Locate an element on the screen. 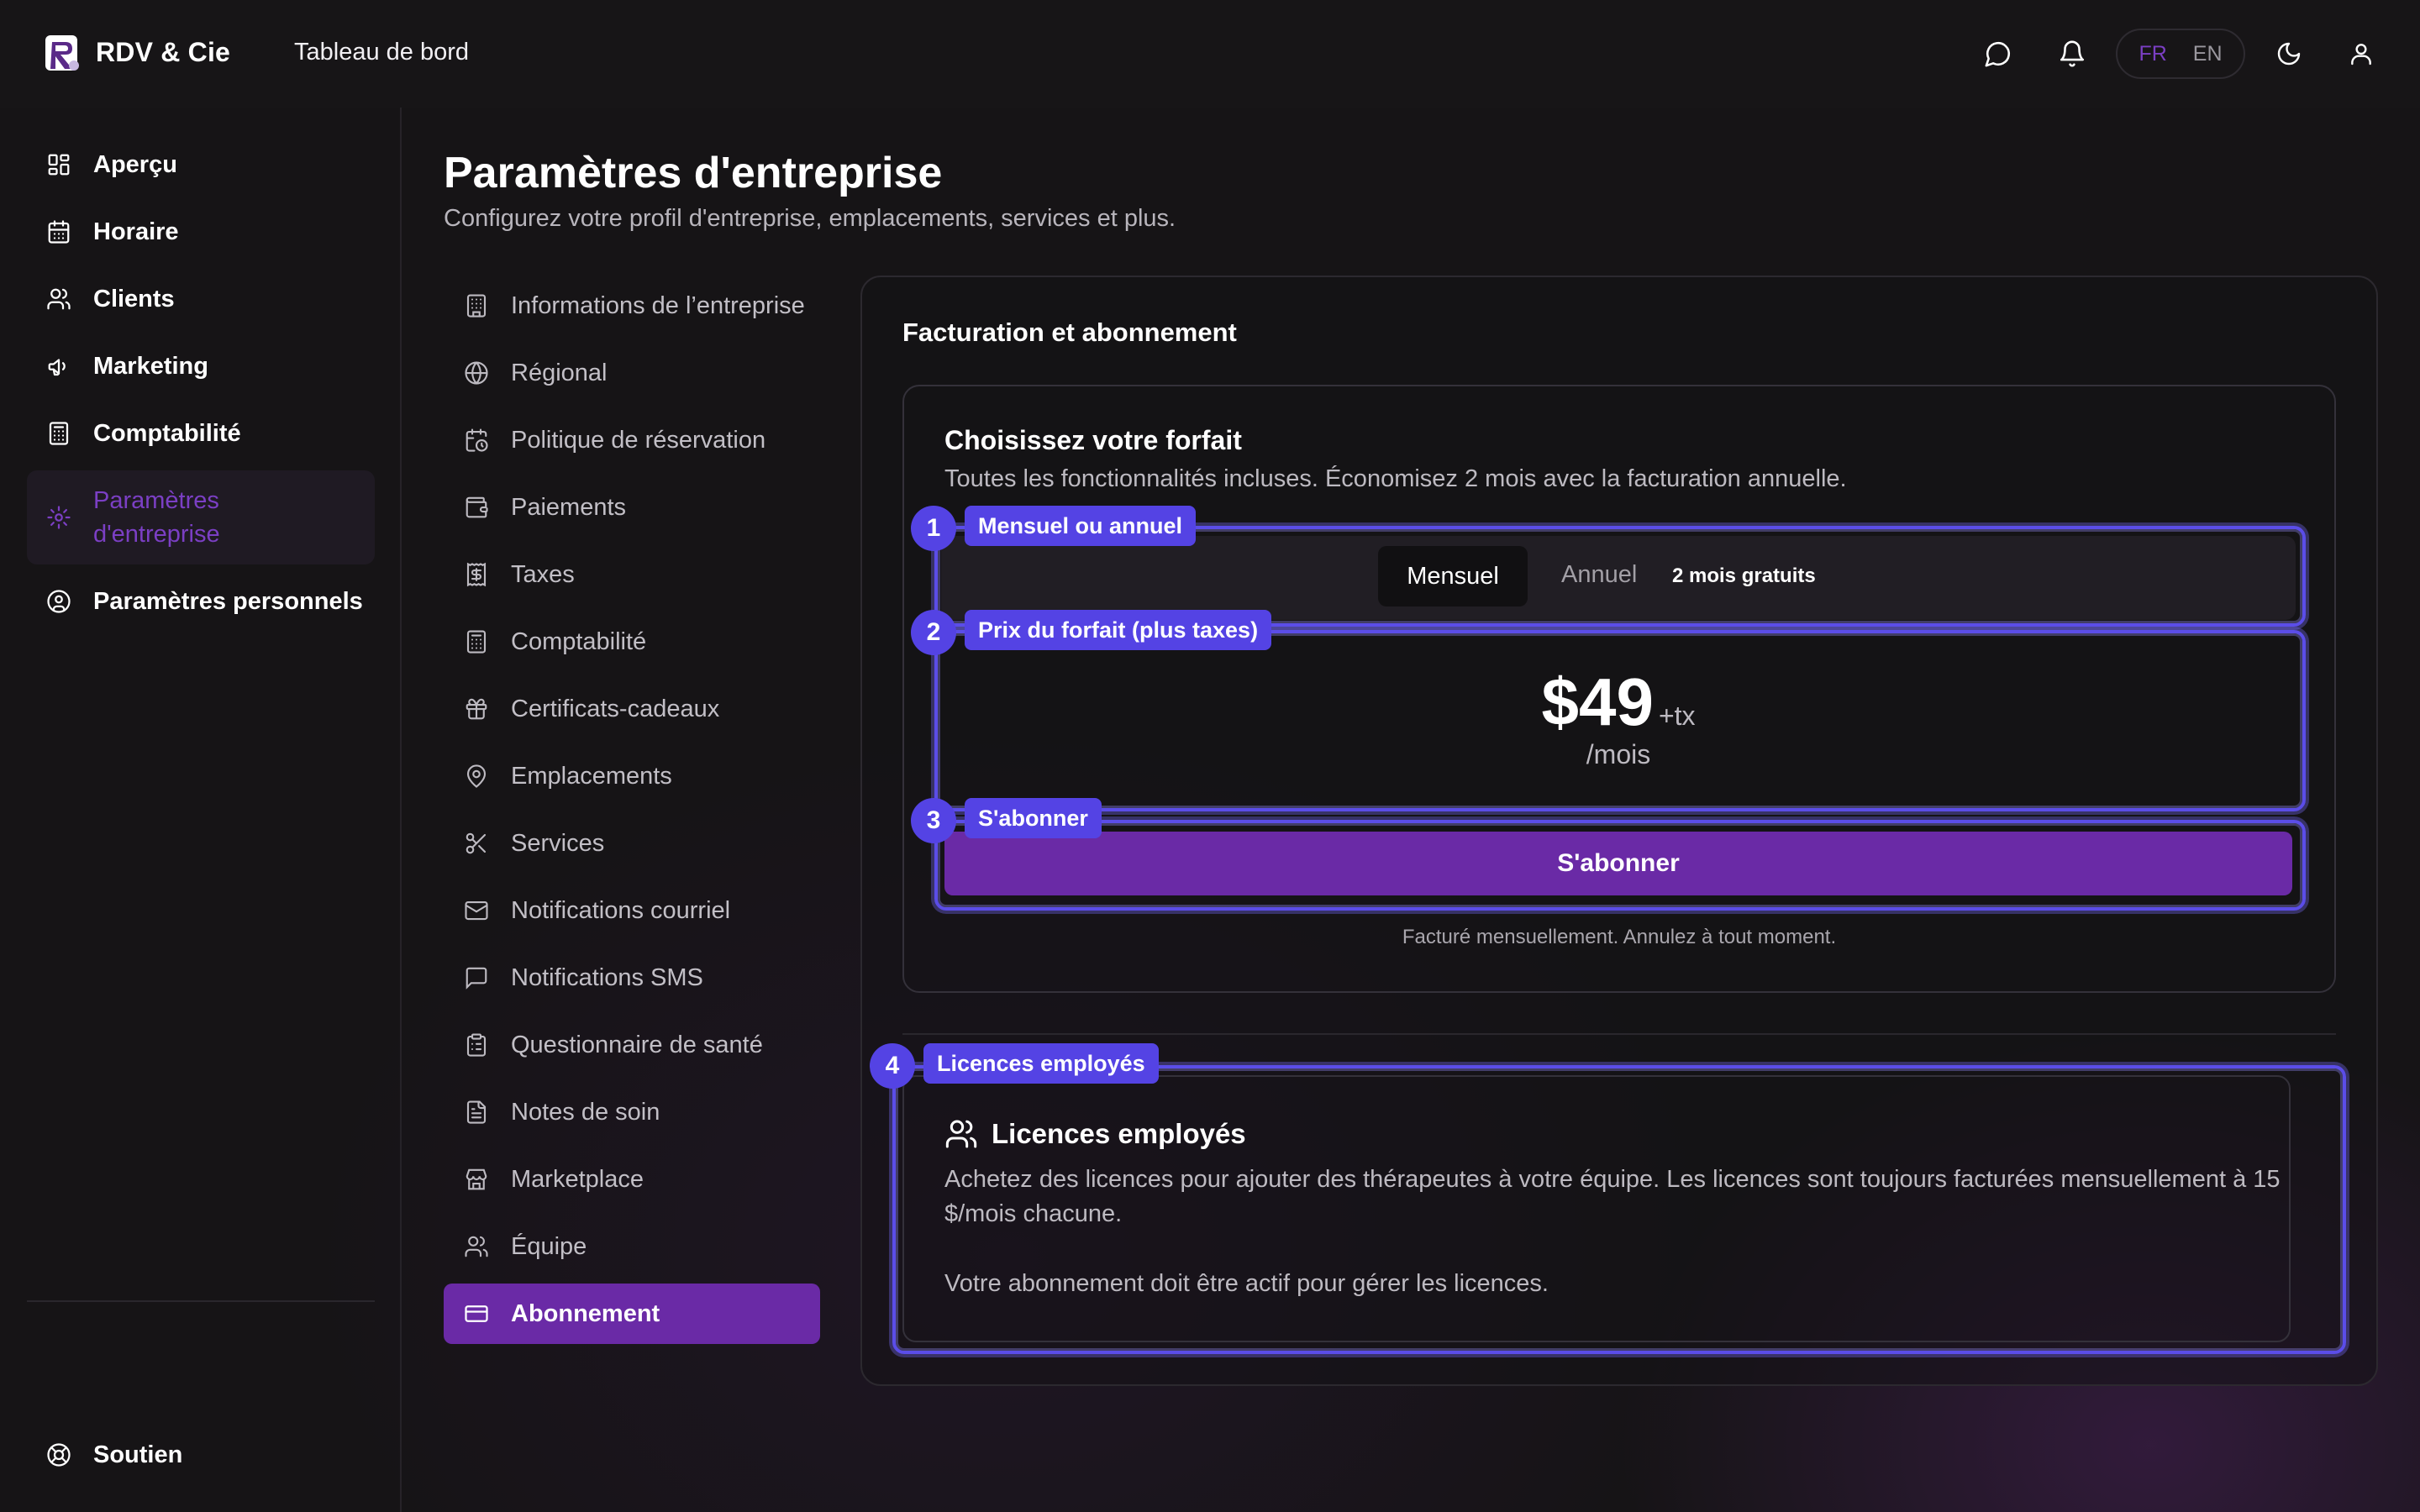  settings-nav-abonnement: Abonnement is located at coordinates (632, 1314).